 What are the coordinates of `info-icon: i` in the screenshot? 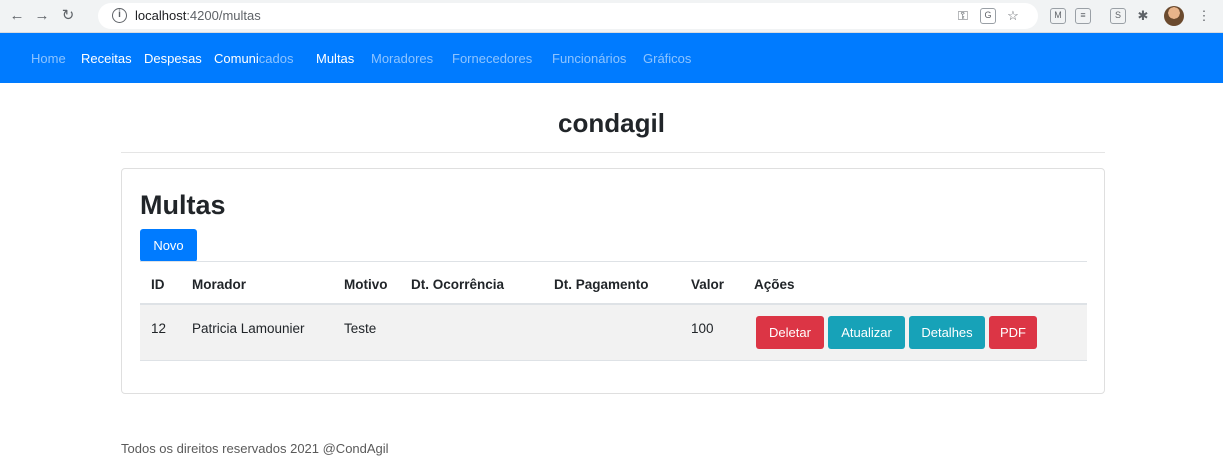 It's located at (119, 15).